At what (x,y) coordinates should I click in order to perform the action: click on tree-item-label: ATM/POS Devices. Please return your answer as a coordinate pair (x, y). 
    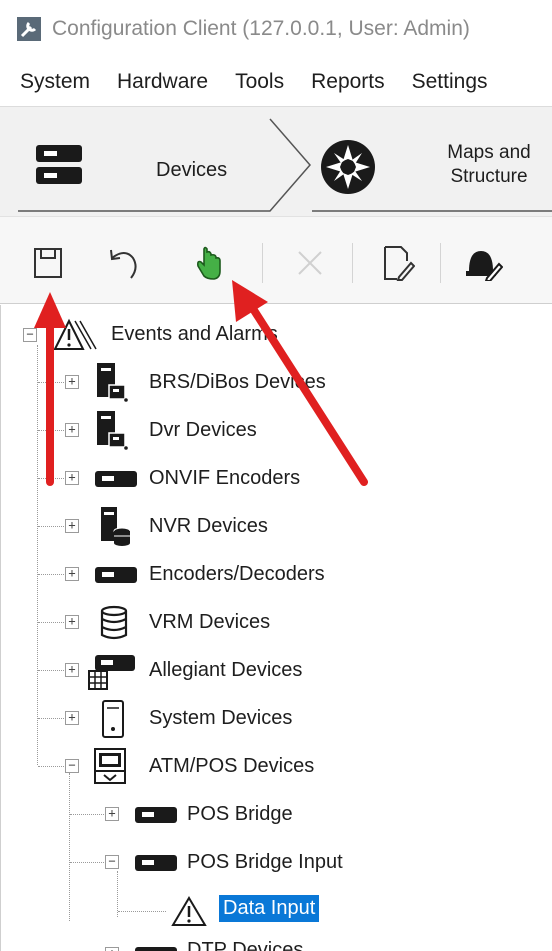
    Looking at the image, I should click on (232, 766).